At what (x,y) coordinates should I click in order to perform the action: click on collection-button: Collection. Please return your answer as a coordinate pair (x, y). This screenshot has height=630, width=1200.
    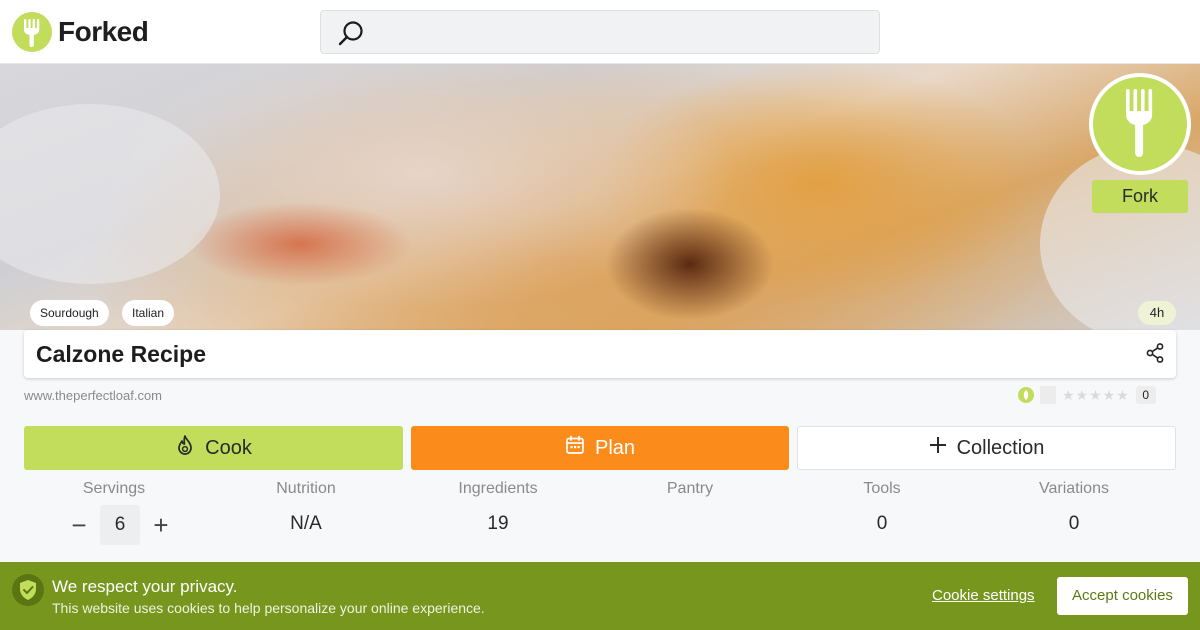
    Looking at the image, I should click on (986, 448).